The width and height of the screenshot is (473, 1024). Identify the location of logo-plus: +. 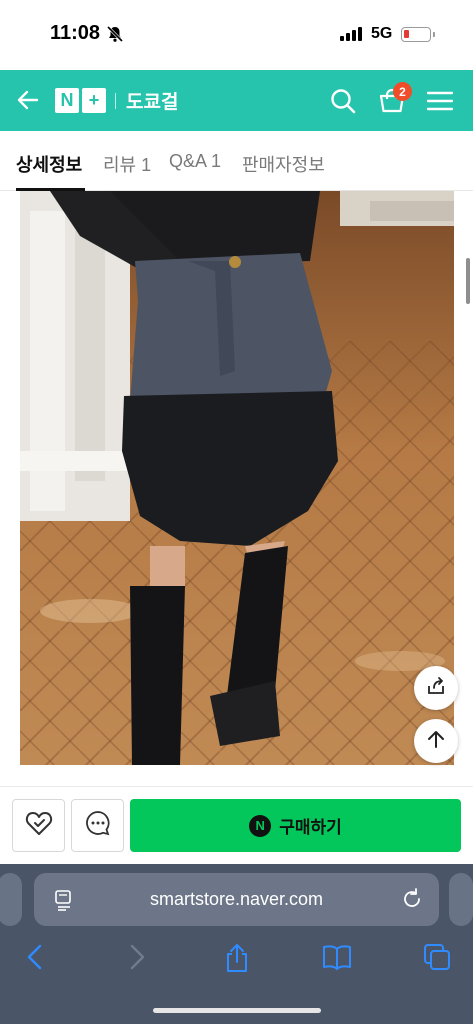
(94, 100).